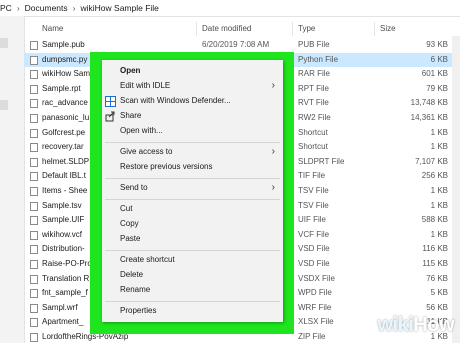 Image resolution: width=460 pixels, height=344 pixels. I want to click on file-size: 76 KB, so click(437, 278).